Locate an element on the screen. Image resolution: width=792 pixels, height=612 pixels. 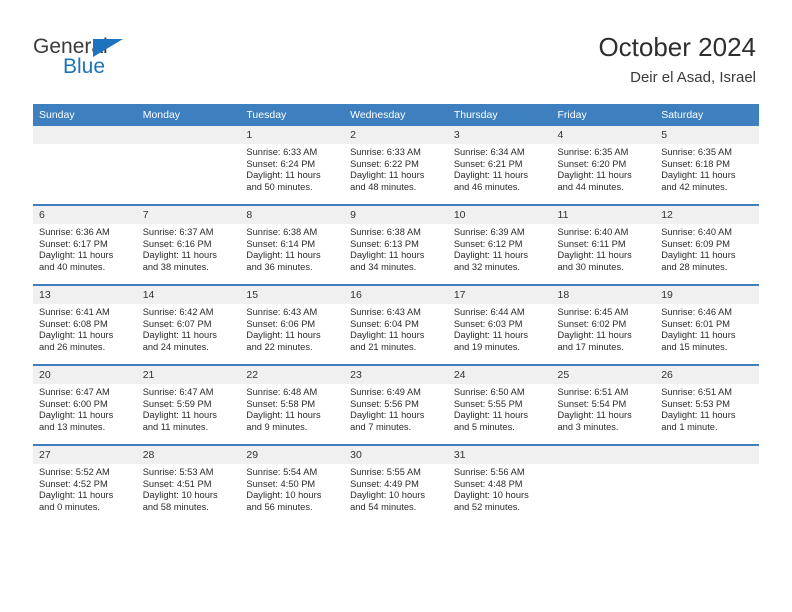
sunset-text: Sunset: 6:07 PM is located at coordinates (177, 323).